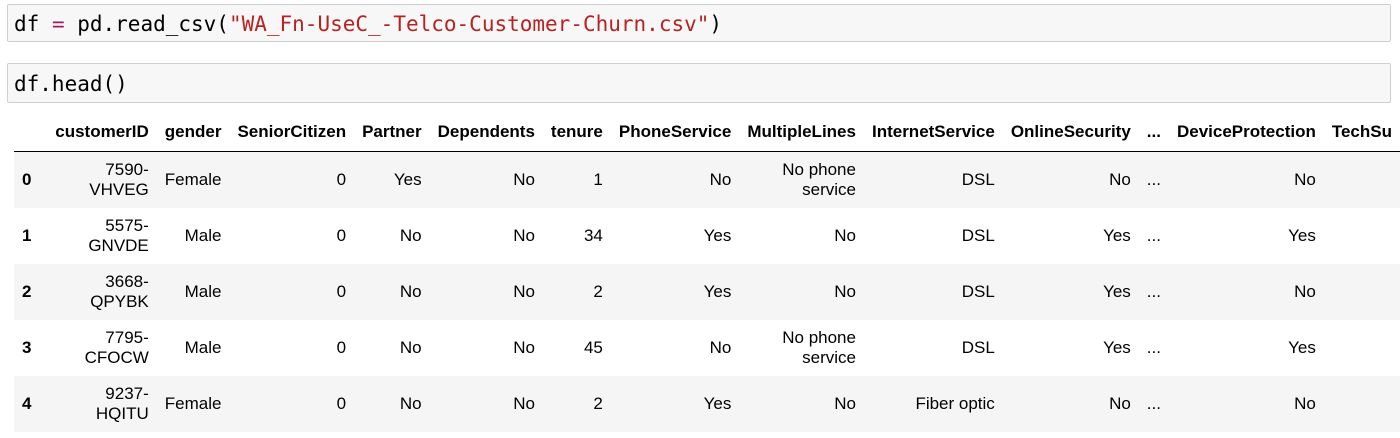 The width and height of the screenshot is (1400, 438). I want to click on column-header: PhoneService, so click(675, 132).